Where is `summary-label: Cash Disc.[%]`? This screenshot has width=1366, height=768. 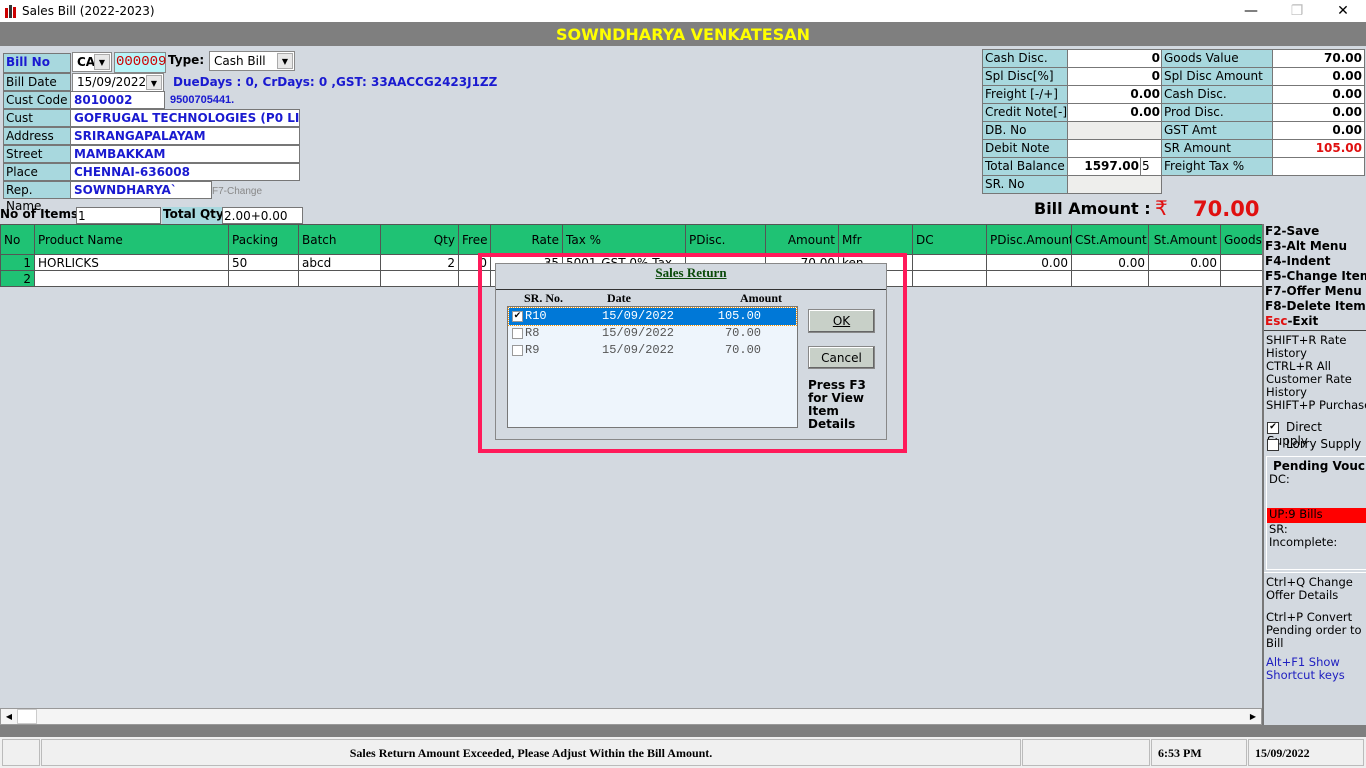 summary-label: Cash Disc.[%] is located at coordinates (1025, 65).